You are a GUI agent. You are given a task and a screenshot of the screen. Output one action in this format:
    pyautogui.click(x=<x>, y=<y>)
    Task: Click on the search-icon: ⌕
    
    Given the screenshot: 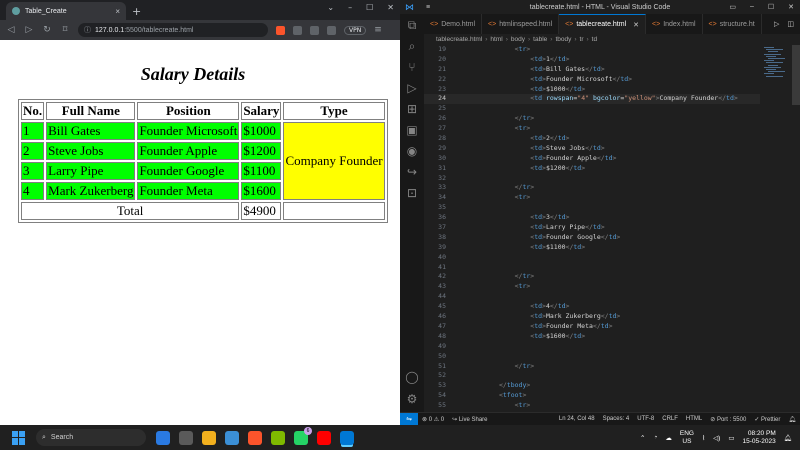 What is the action you would take?
    pyautogui.click(x=412, y=46)
    